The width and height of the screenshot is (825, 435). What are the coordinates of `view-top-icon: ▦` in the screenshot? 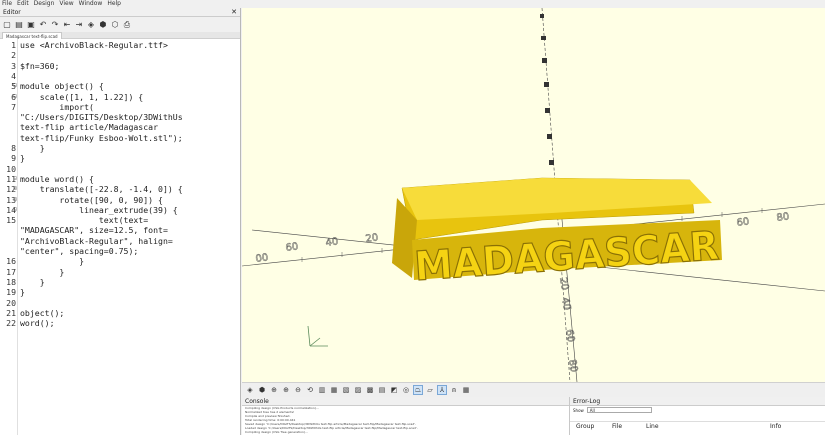 It's located at (334, 390).